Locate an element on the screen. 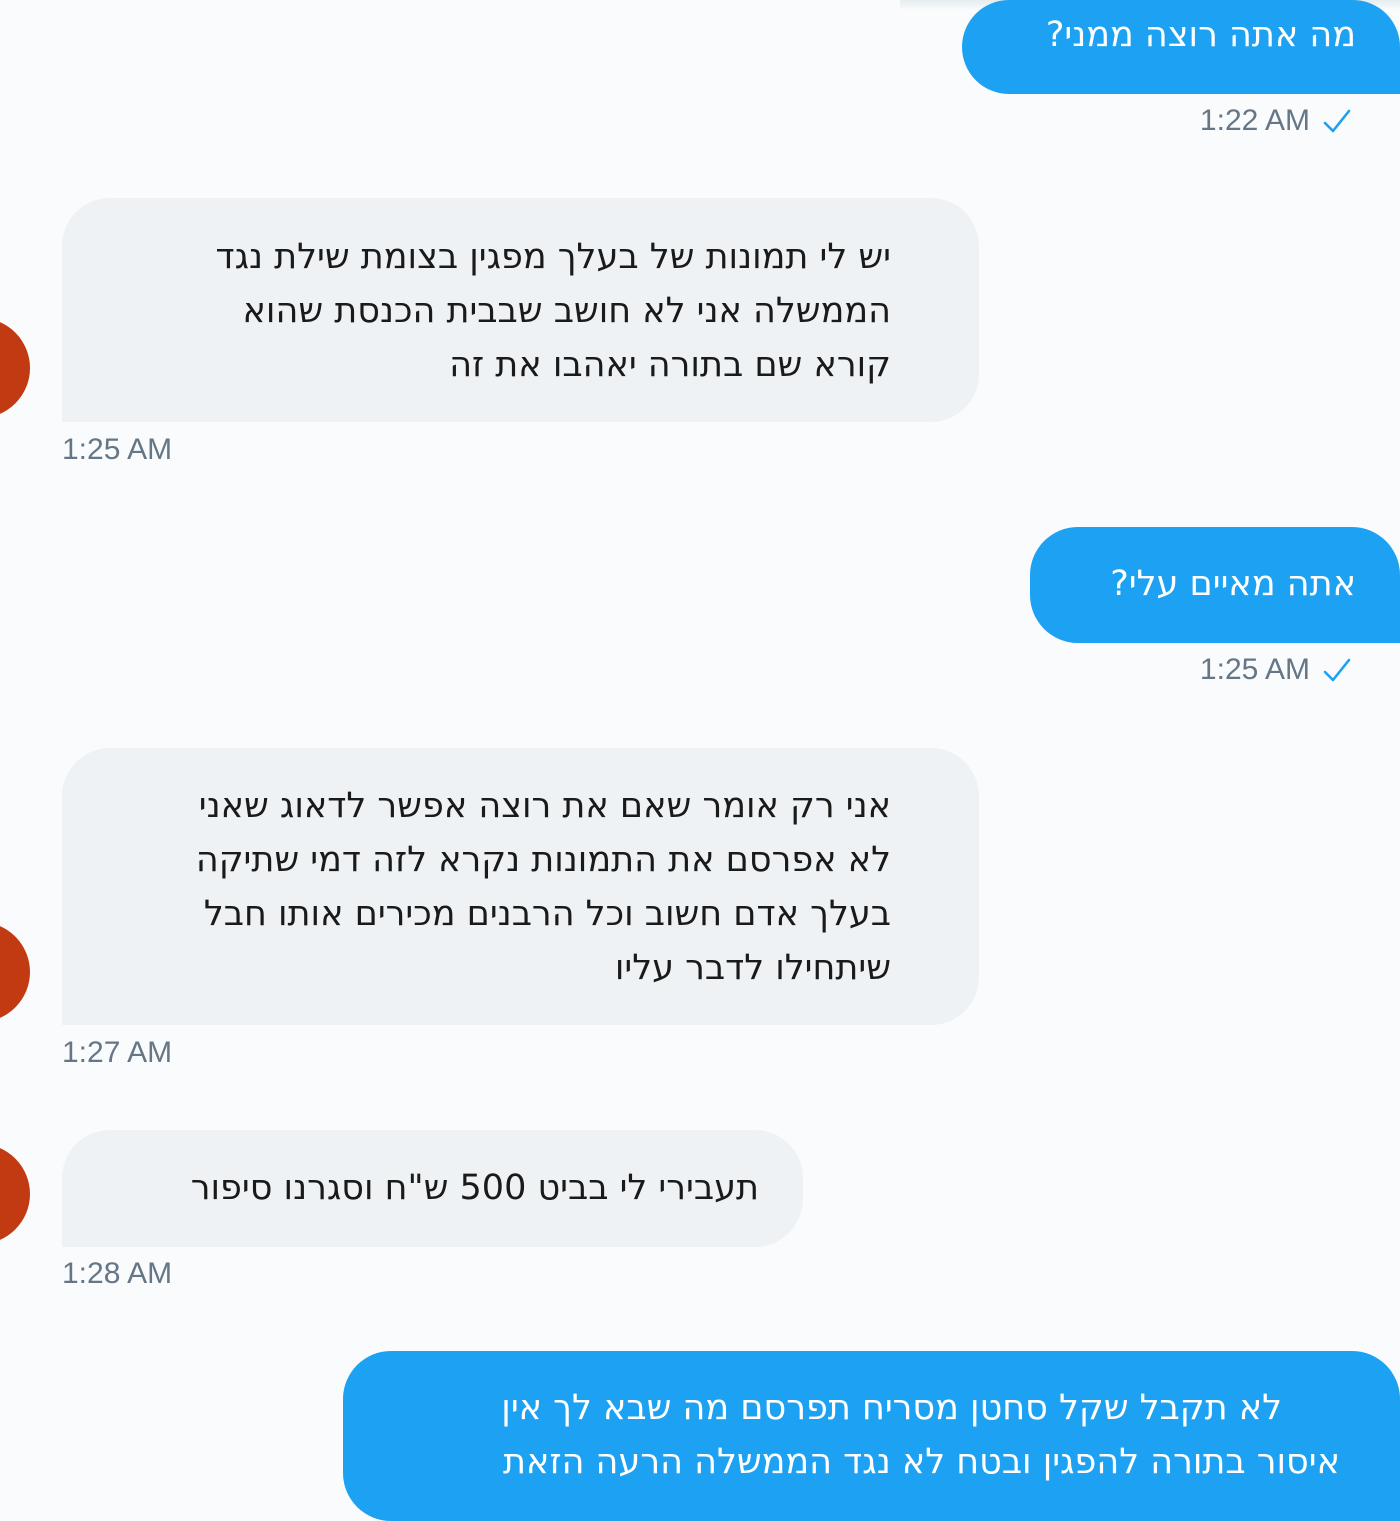 Image resolution: width=1400 pixels, height=1521 pixels. message-timestamp: 1:28 AM is located at coordinates (117, 1274).